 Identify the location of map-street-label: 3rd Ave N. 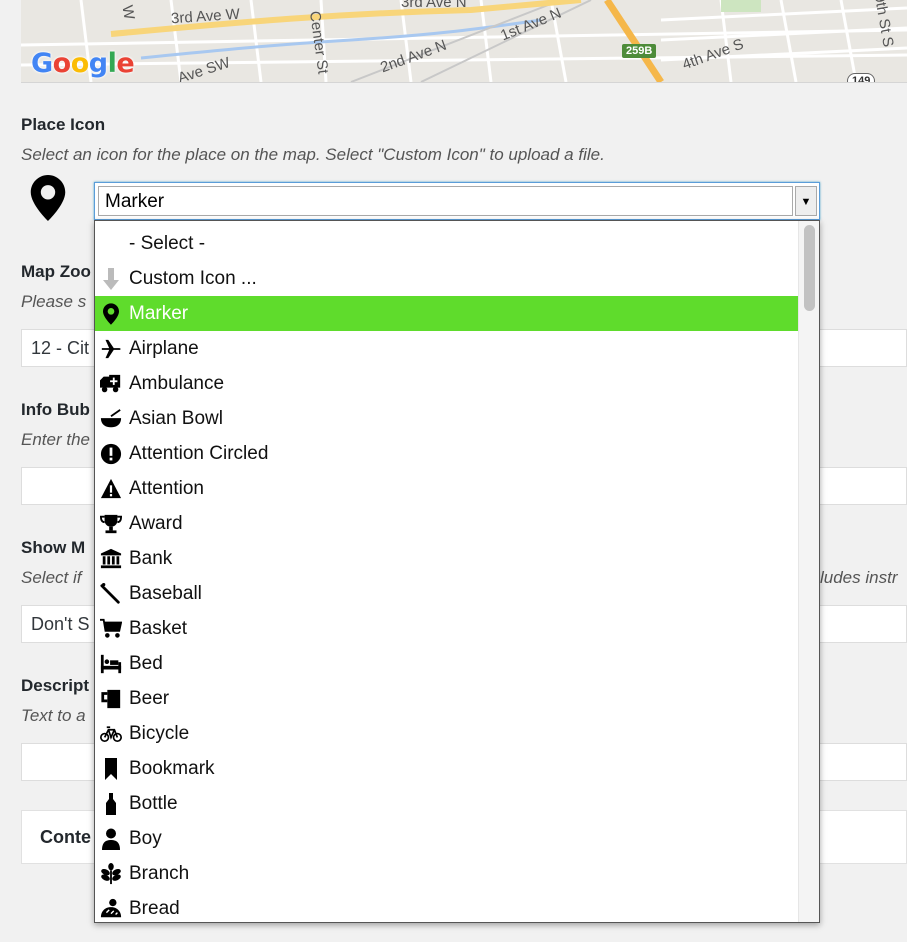
(434, 5).